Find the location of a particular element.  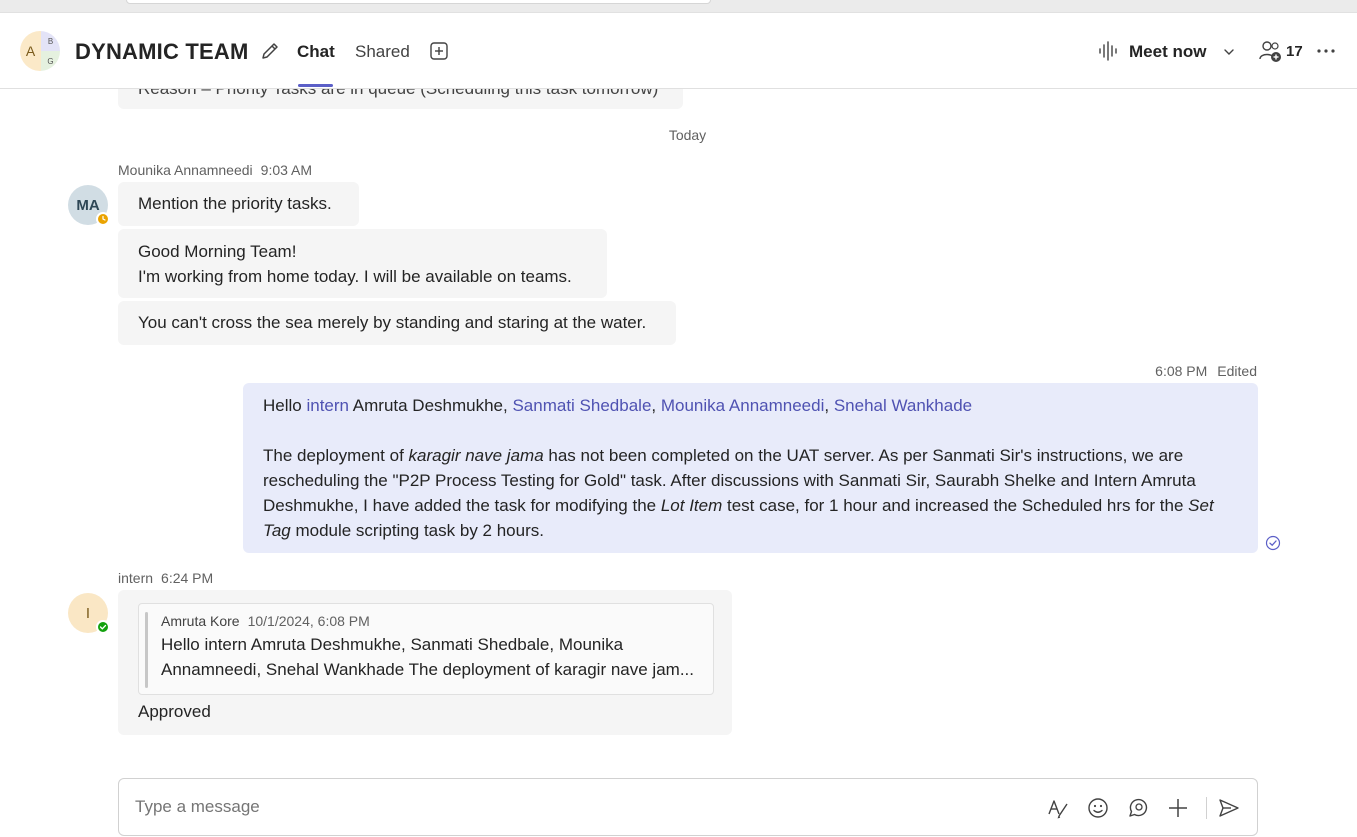

avatar: I is located at coordinates (89, 613).